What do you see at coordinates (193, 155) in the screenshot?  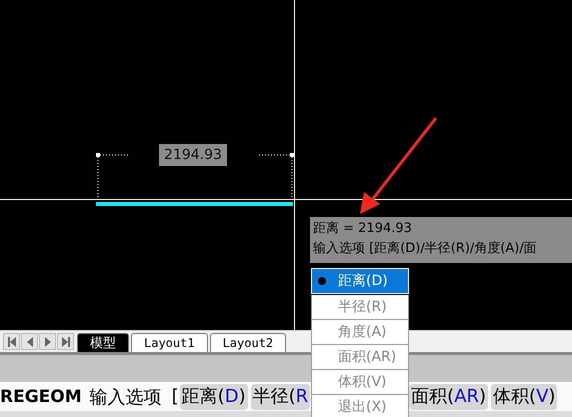 I see `dimension-value: 2194.93` at bounding box center [193, 155].